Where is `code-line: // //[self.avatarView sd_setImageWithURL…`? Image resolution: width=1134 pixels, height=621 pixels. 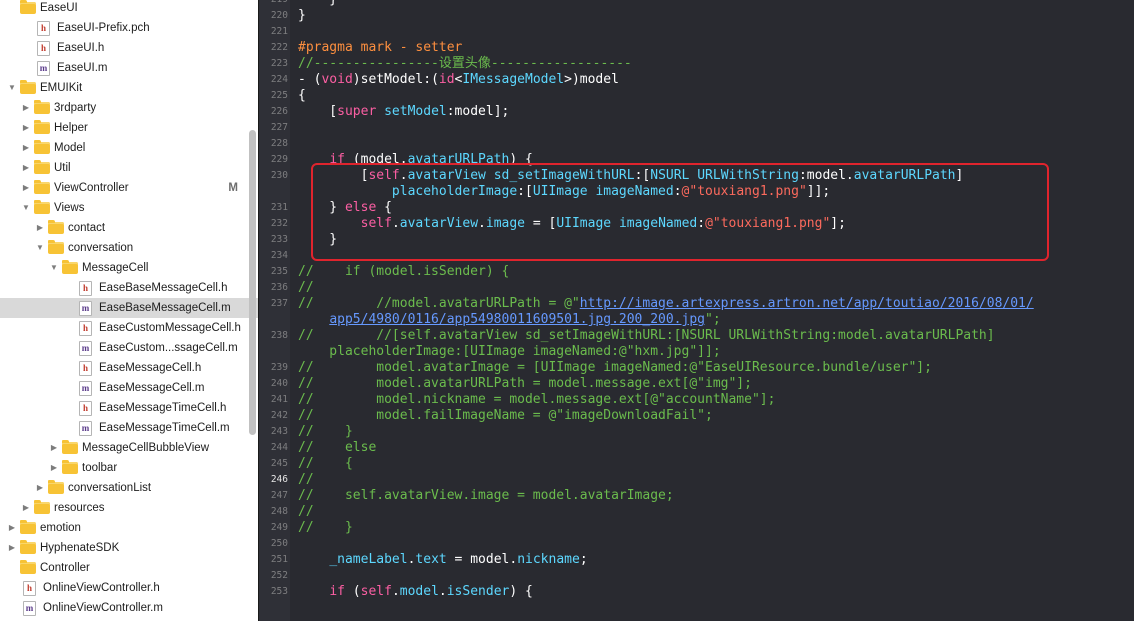 code-line: // //[self.avatarView sd_setImageWithURL… is located at coordinates (646, 344).